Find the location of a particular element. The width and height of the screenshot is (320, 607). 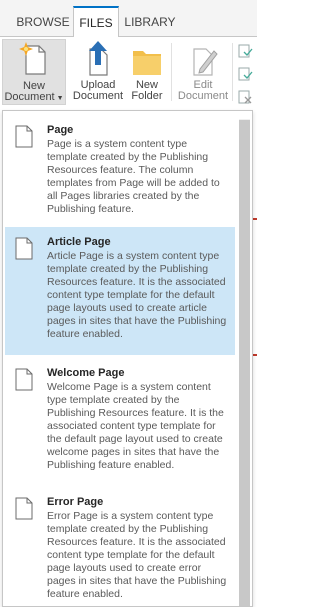

scrollbar-thumb is located at coordinates (244, 363).